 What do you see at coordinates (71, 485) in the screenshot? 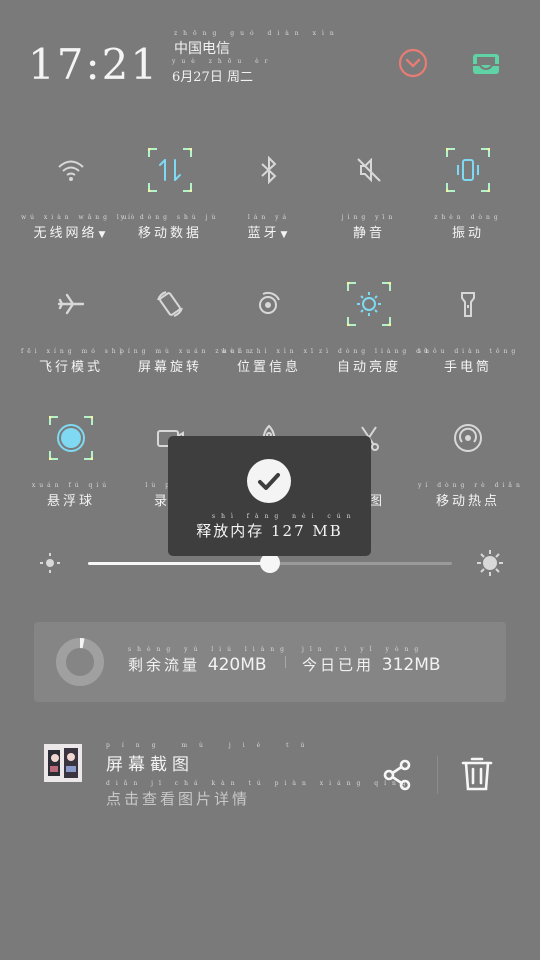
I see `tile-pinyin: xuán fú qiú` at bounding box center [71, 485].